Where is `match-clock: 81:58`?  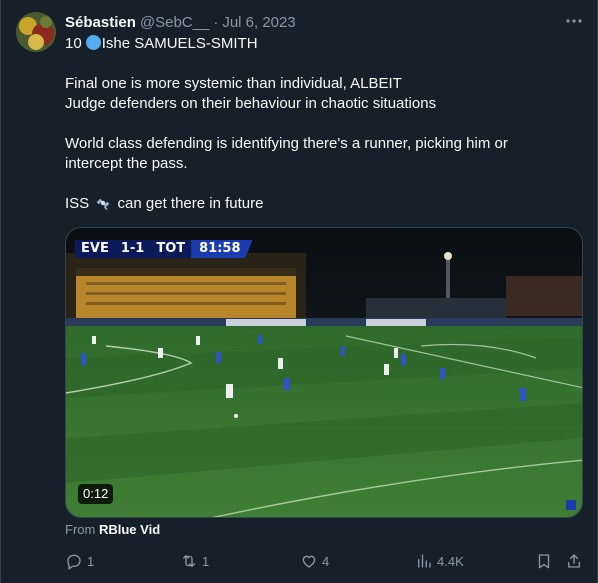 match-clock: 81:58 is located at coordinates (222, 249).